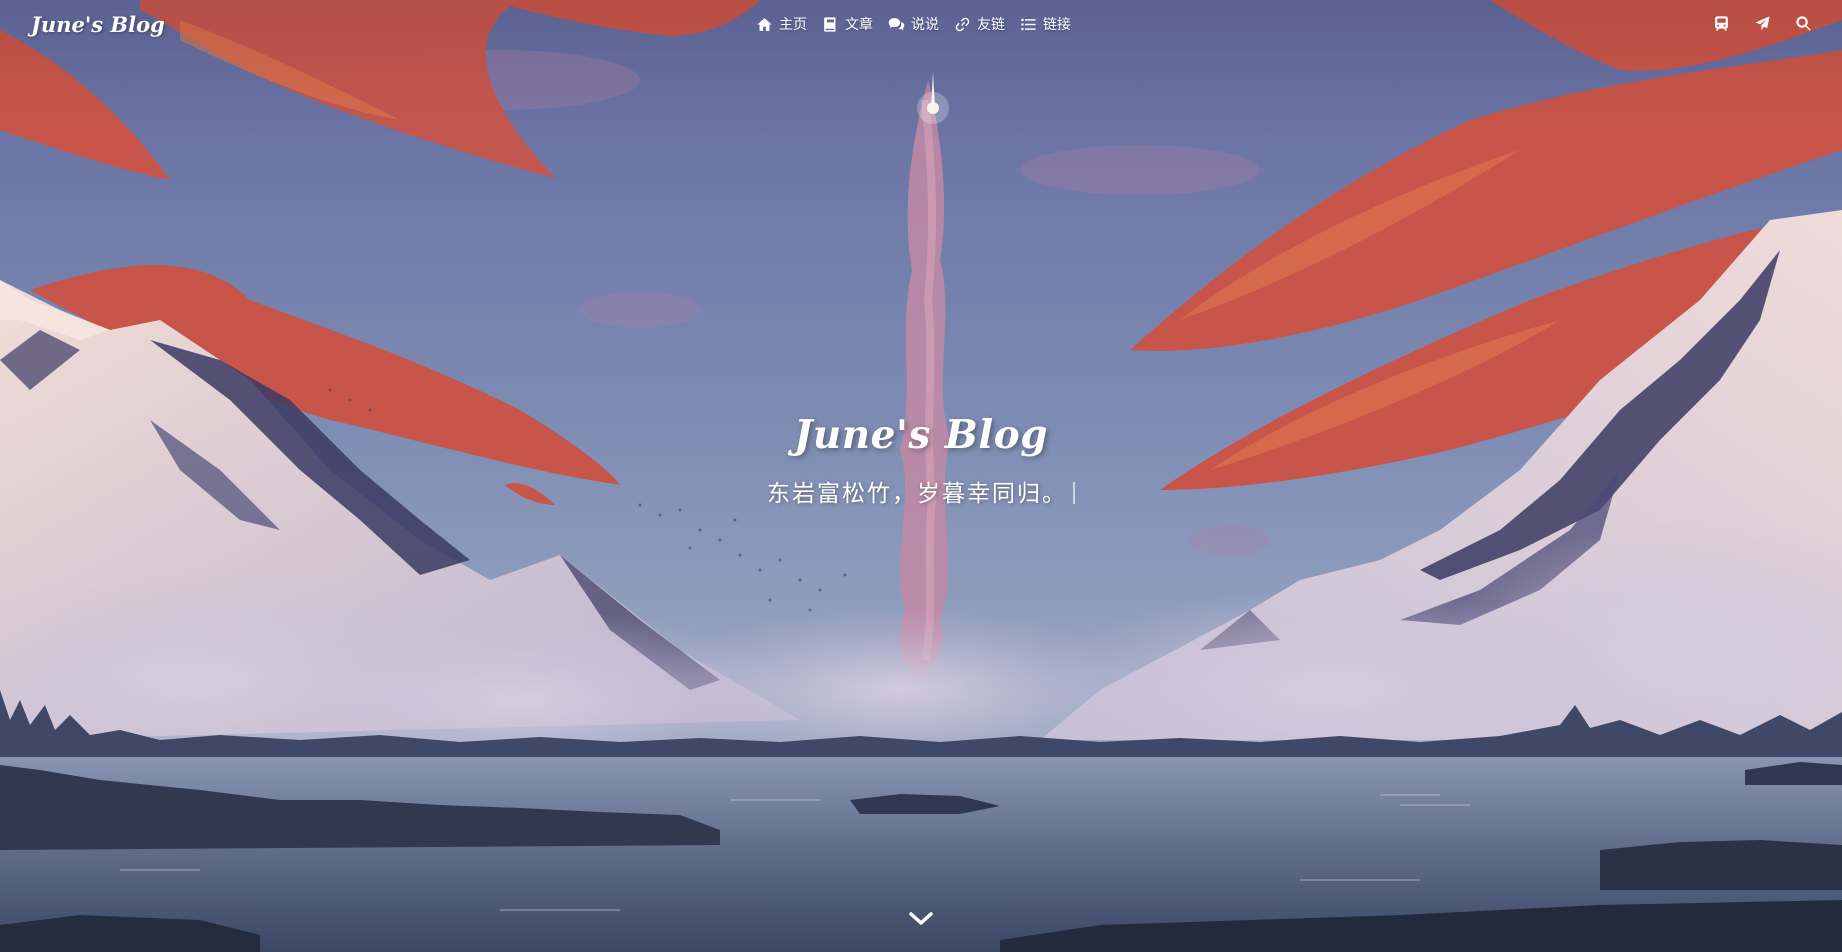 The height and width of the screenshot is (952, 1842). I want to click on menu-item-moments: 说说, so click(913, 24).